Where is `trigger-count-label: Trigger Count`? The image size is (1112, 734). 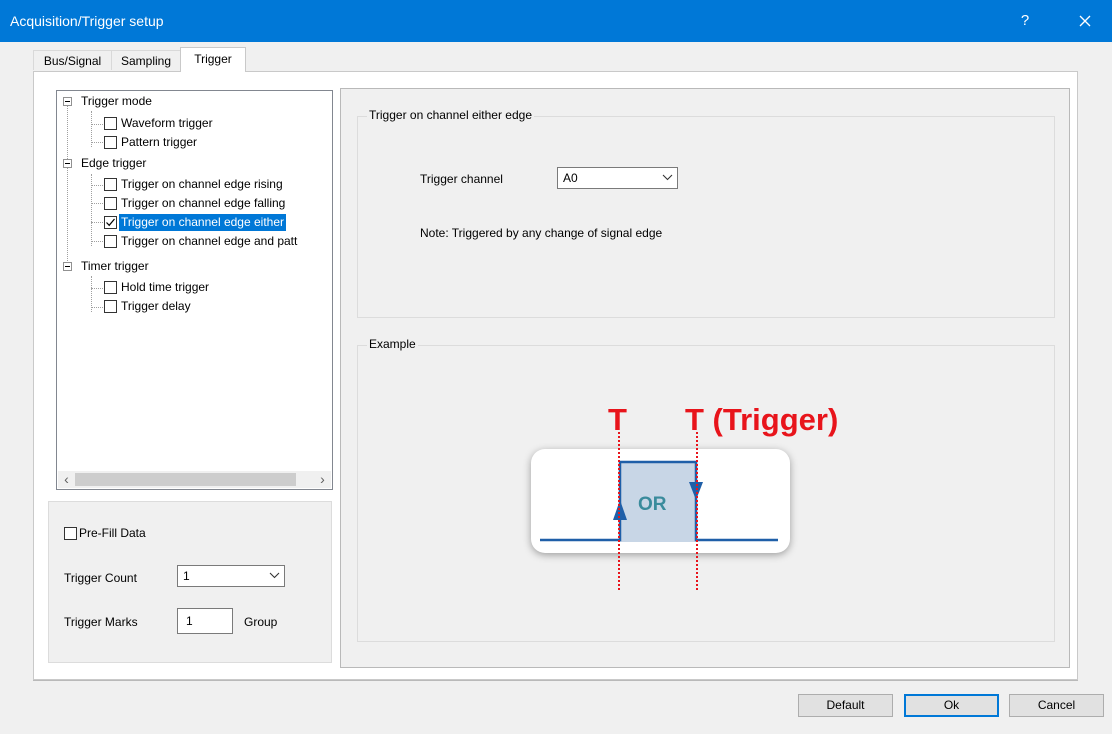
trigger-count-label: Trigger Count is located at coordinates (100, 578).